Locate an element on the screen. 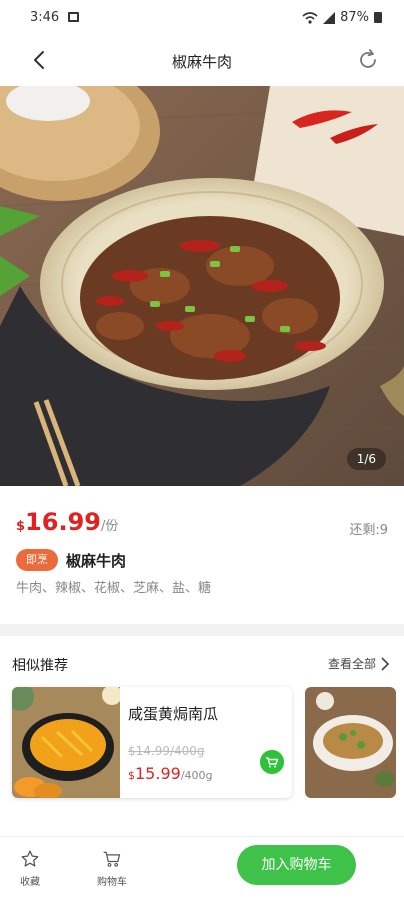 The height and width of the screenshot is (900, 404). section-title: 相似推荐 is located at coordinates (40, 666).